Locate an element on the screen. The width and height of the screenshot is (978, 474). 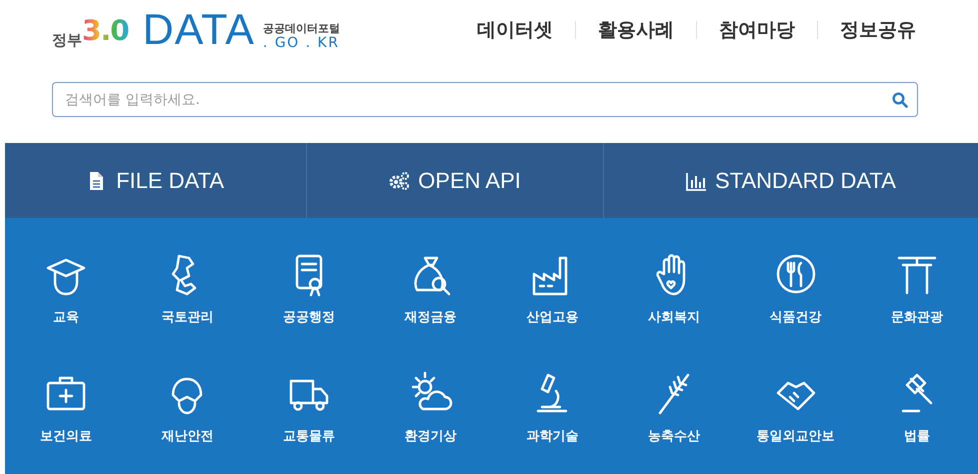
search-field: 검색어를 입력하세요. is located at coordinates (485, 99).